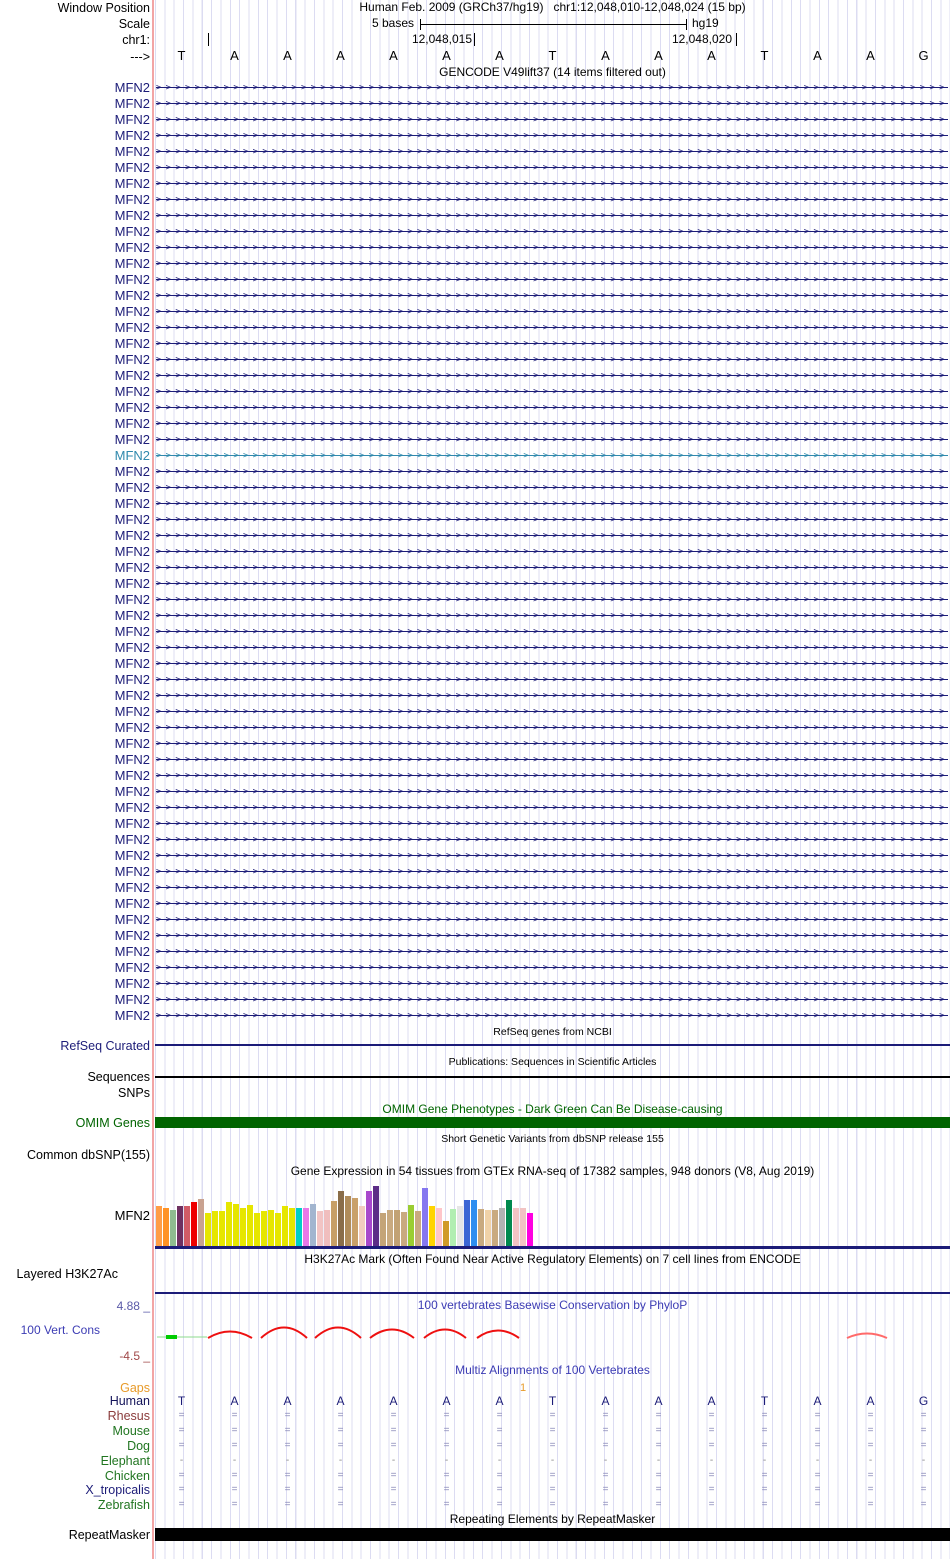 This screenshot has width=950, height=1559. What do you see at coordinates (75, 1490) in the screenshot?
I see `species-label: X_tropicalis` at bounding box center [75, 1490].